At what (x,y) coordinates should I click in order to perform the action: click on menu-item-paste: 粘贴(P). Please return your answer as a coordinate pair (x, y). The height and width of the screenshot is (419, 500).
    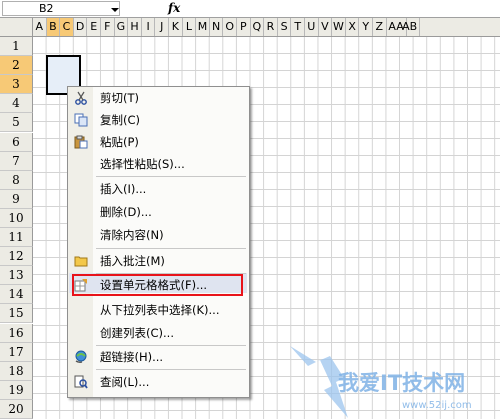
    Looking at the image, I should click on (158, 142).